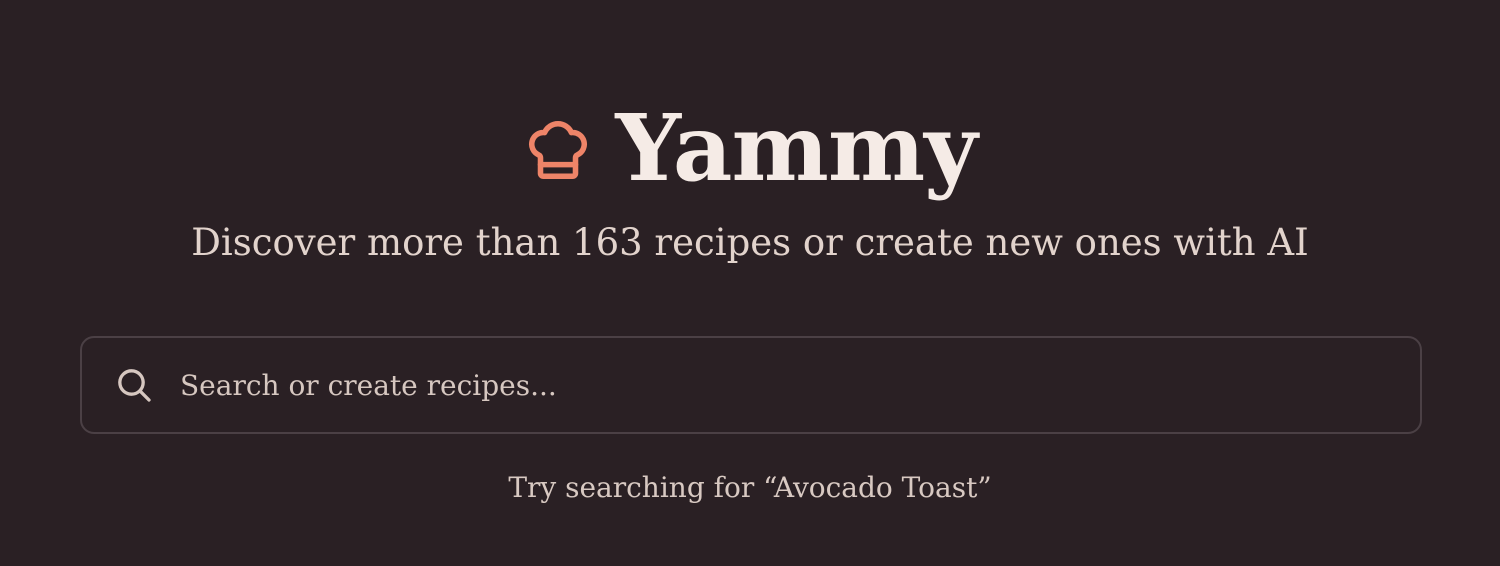  I want to click on search-hint: Try searching for “Avocado Toast”, so click(750, 487).